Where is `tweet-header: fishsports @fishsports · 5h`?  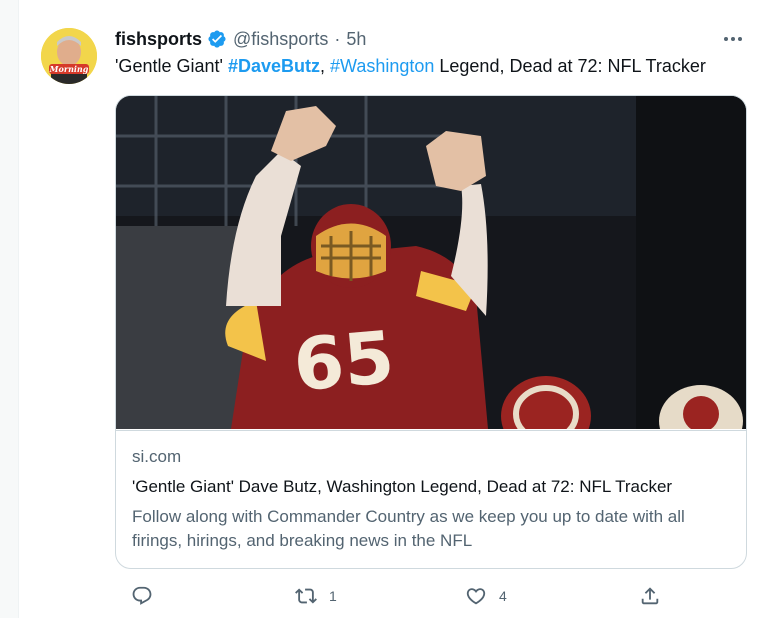
tweet-header: fishsports @fishsports · 5h is located at coordinates (240, 39).